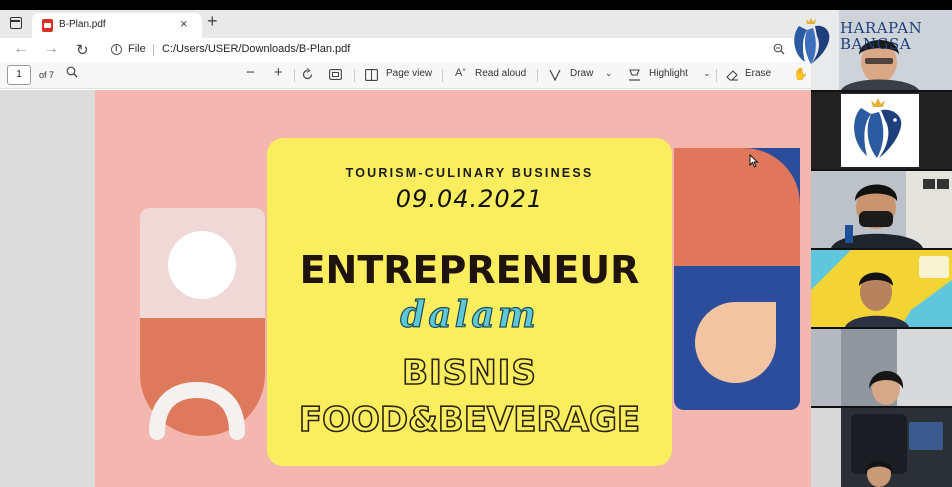  What do you see at coordinates (47, 25) in the screenshot?
I see `pdf-file-icon` at bounding box center [47, 25].